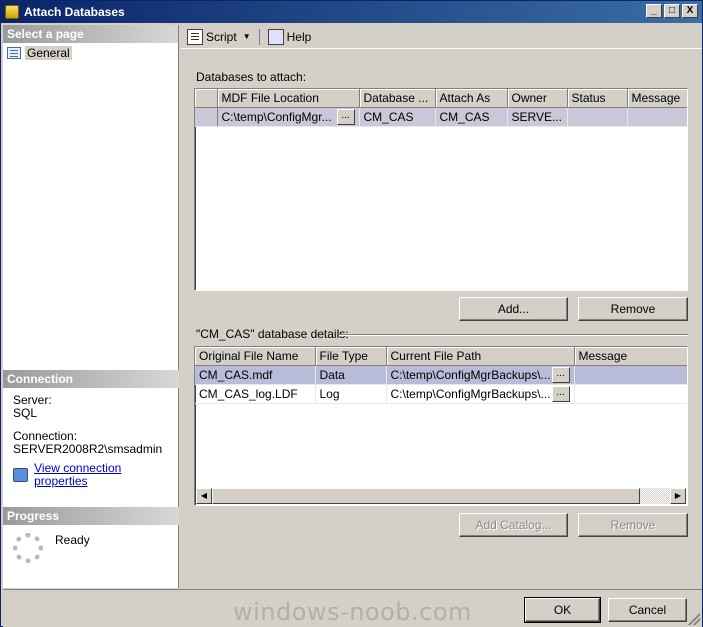  Describe the element at coordinates (597, 117) in the screenshot. I see `status-cell` at that location.